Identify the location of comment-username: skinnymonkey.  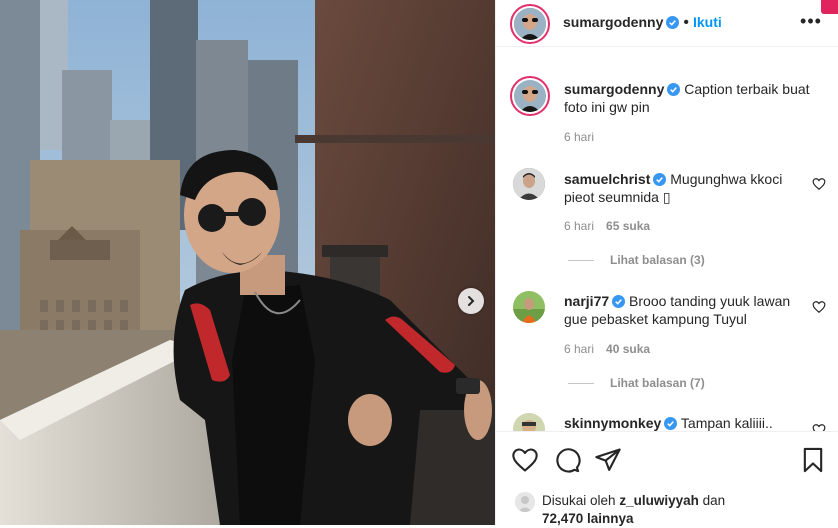
(612, 423).